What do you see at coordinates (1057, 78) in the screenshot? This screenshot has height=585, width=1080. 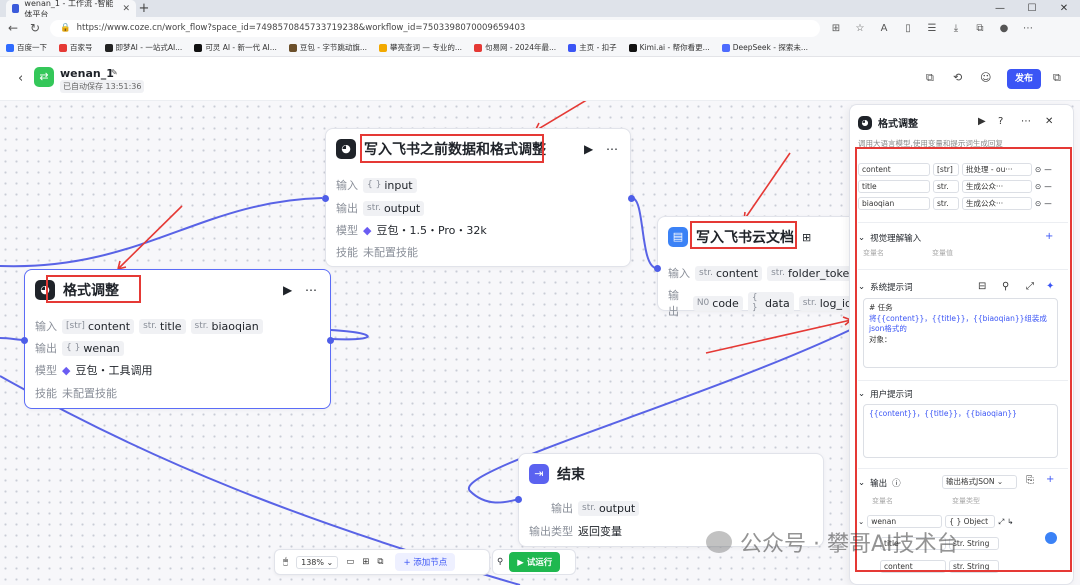 I see `window-icon: ⧉` at bounding box center [1057, 78].